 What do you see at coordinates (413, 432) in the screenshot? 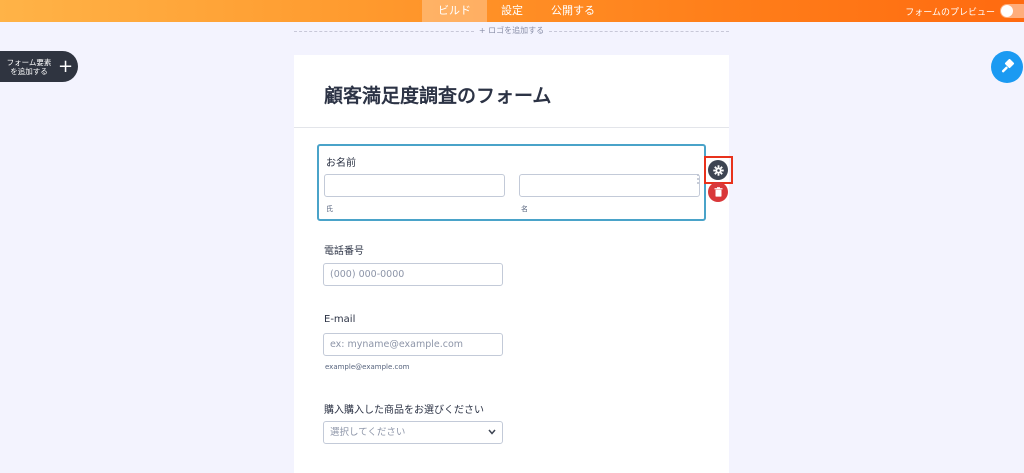
I see `product-select: 選択してください` at bounding box center [413, 432].